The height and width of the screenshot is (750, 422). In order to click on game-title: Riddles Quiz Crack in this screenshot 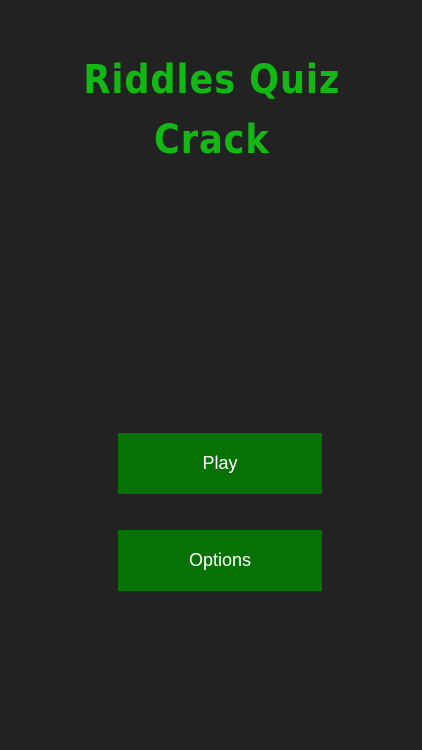, I will do `click(211, 110)`.